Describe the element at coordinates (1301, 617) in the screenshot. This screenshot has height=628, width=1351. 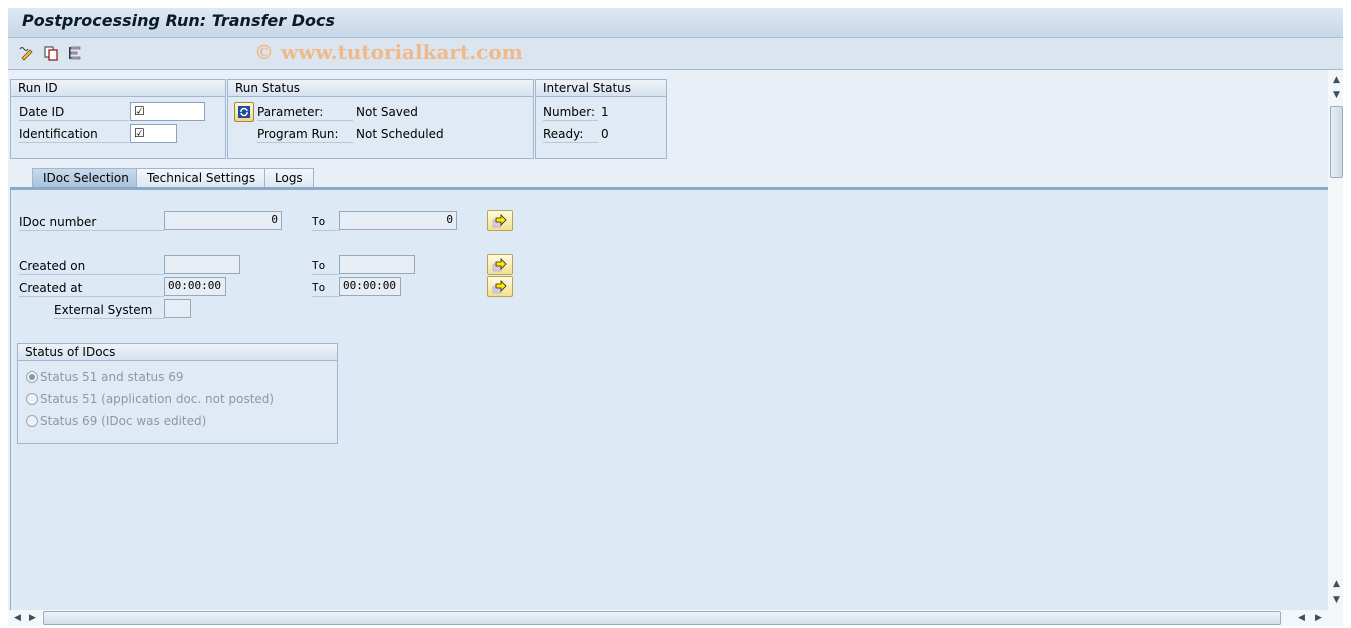
I see `scroll-left-right-end-icon: ◀` at that location.